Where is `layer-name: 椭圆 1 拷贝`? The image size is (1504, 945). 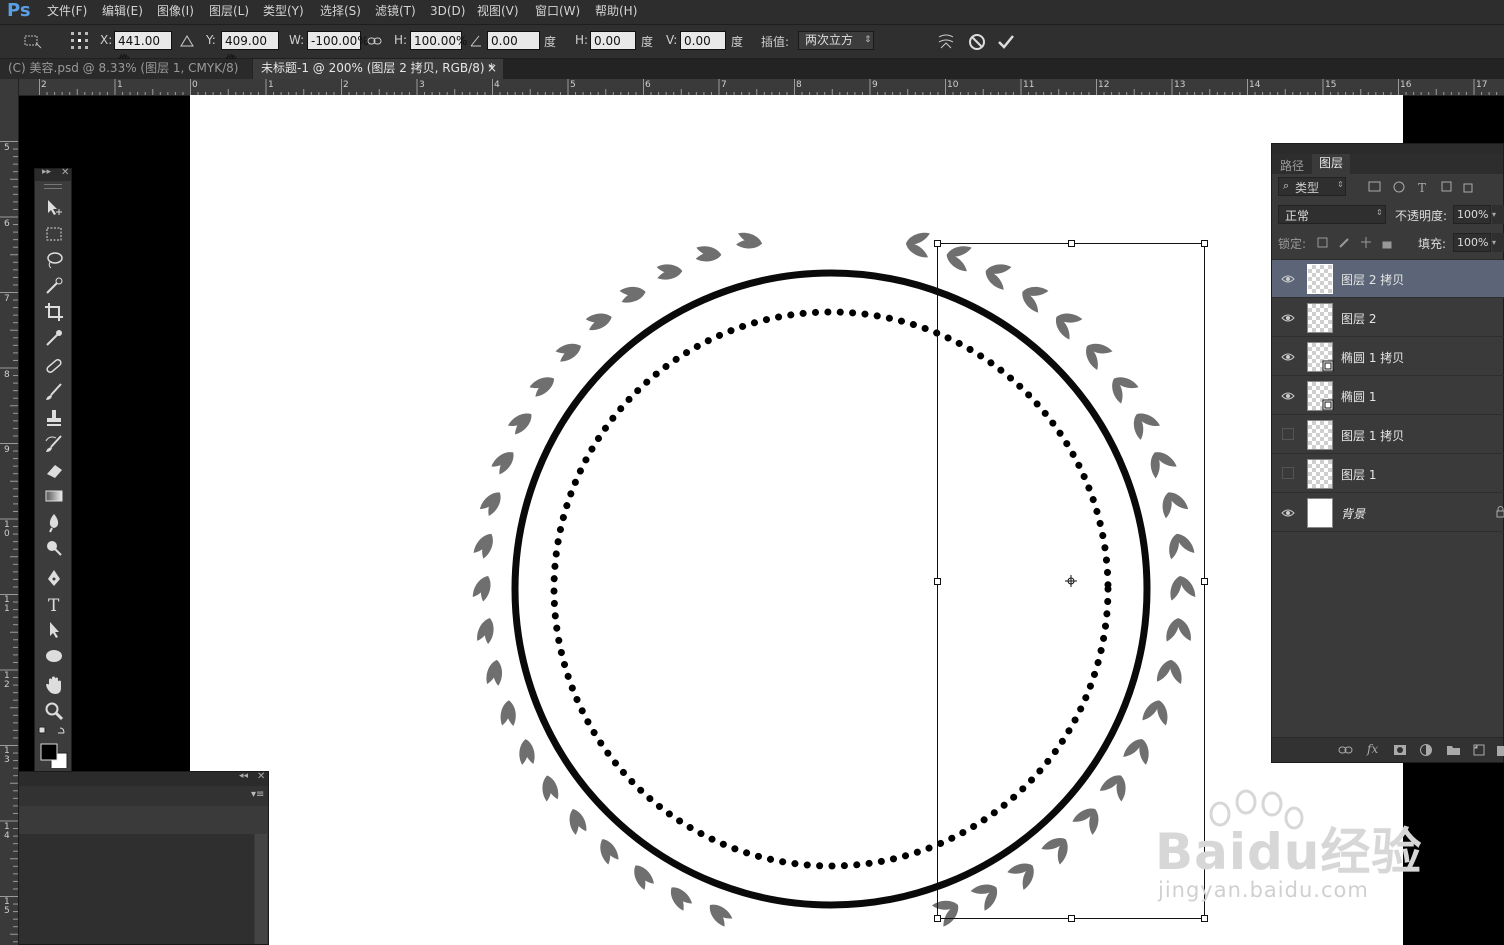
layer-name: 椭圆 1 拷贝 is located at coordinates (1373, 358).